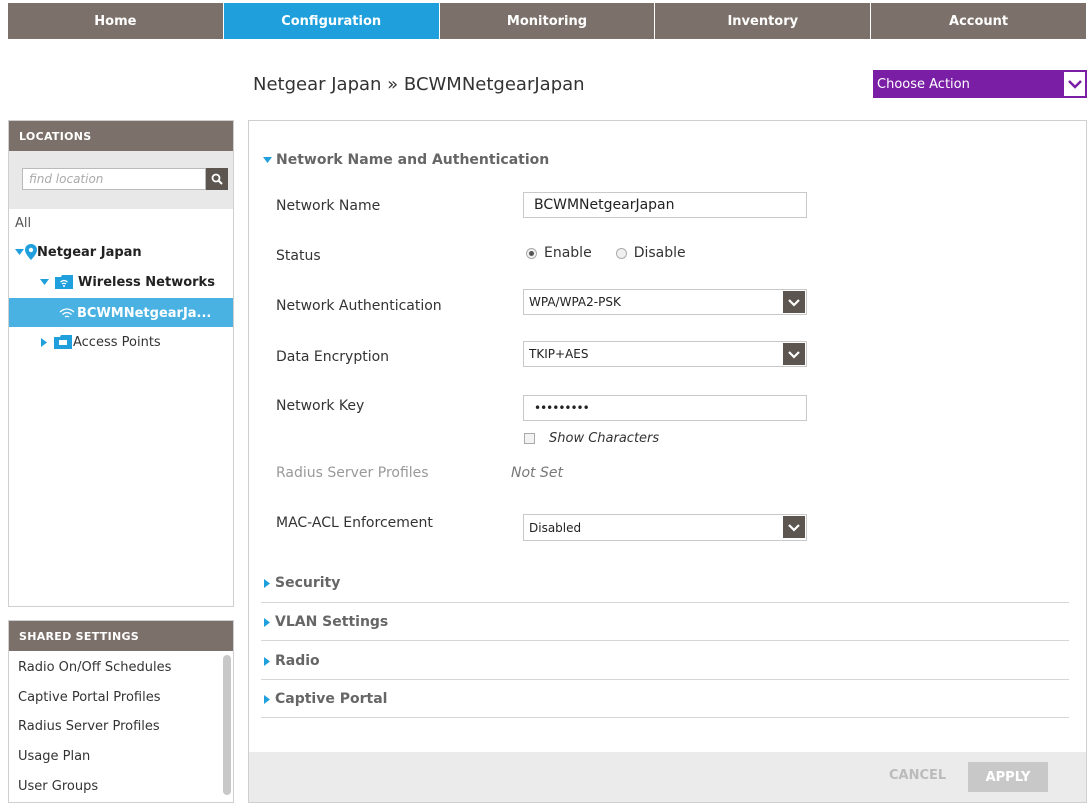  Describe the element at coordinates (332, 622) in the screenshot. I see `section-vlan-label: VLAN Settings` at that location.